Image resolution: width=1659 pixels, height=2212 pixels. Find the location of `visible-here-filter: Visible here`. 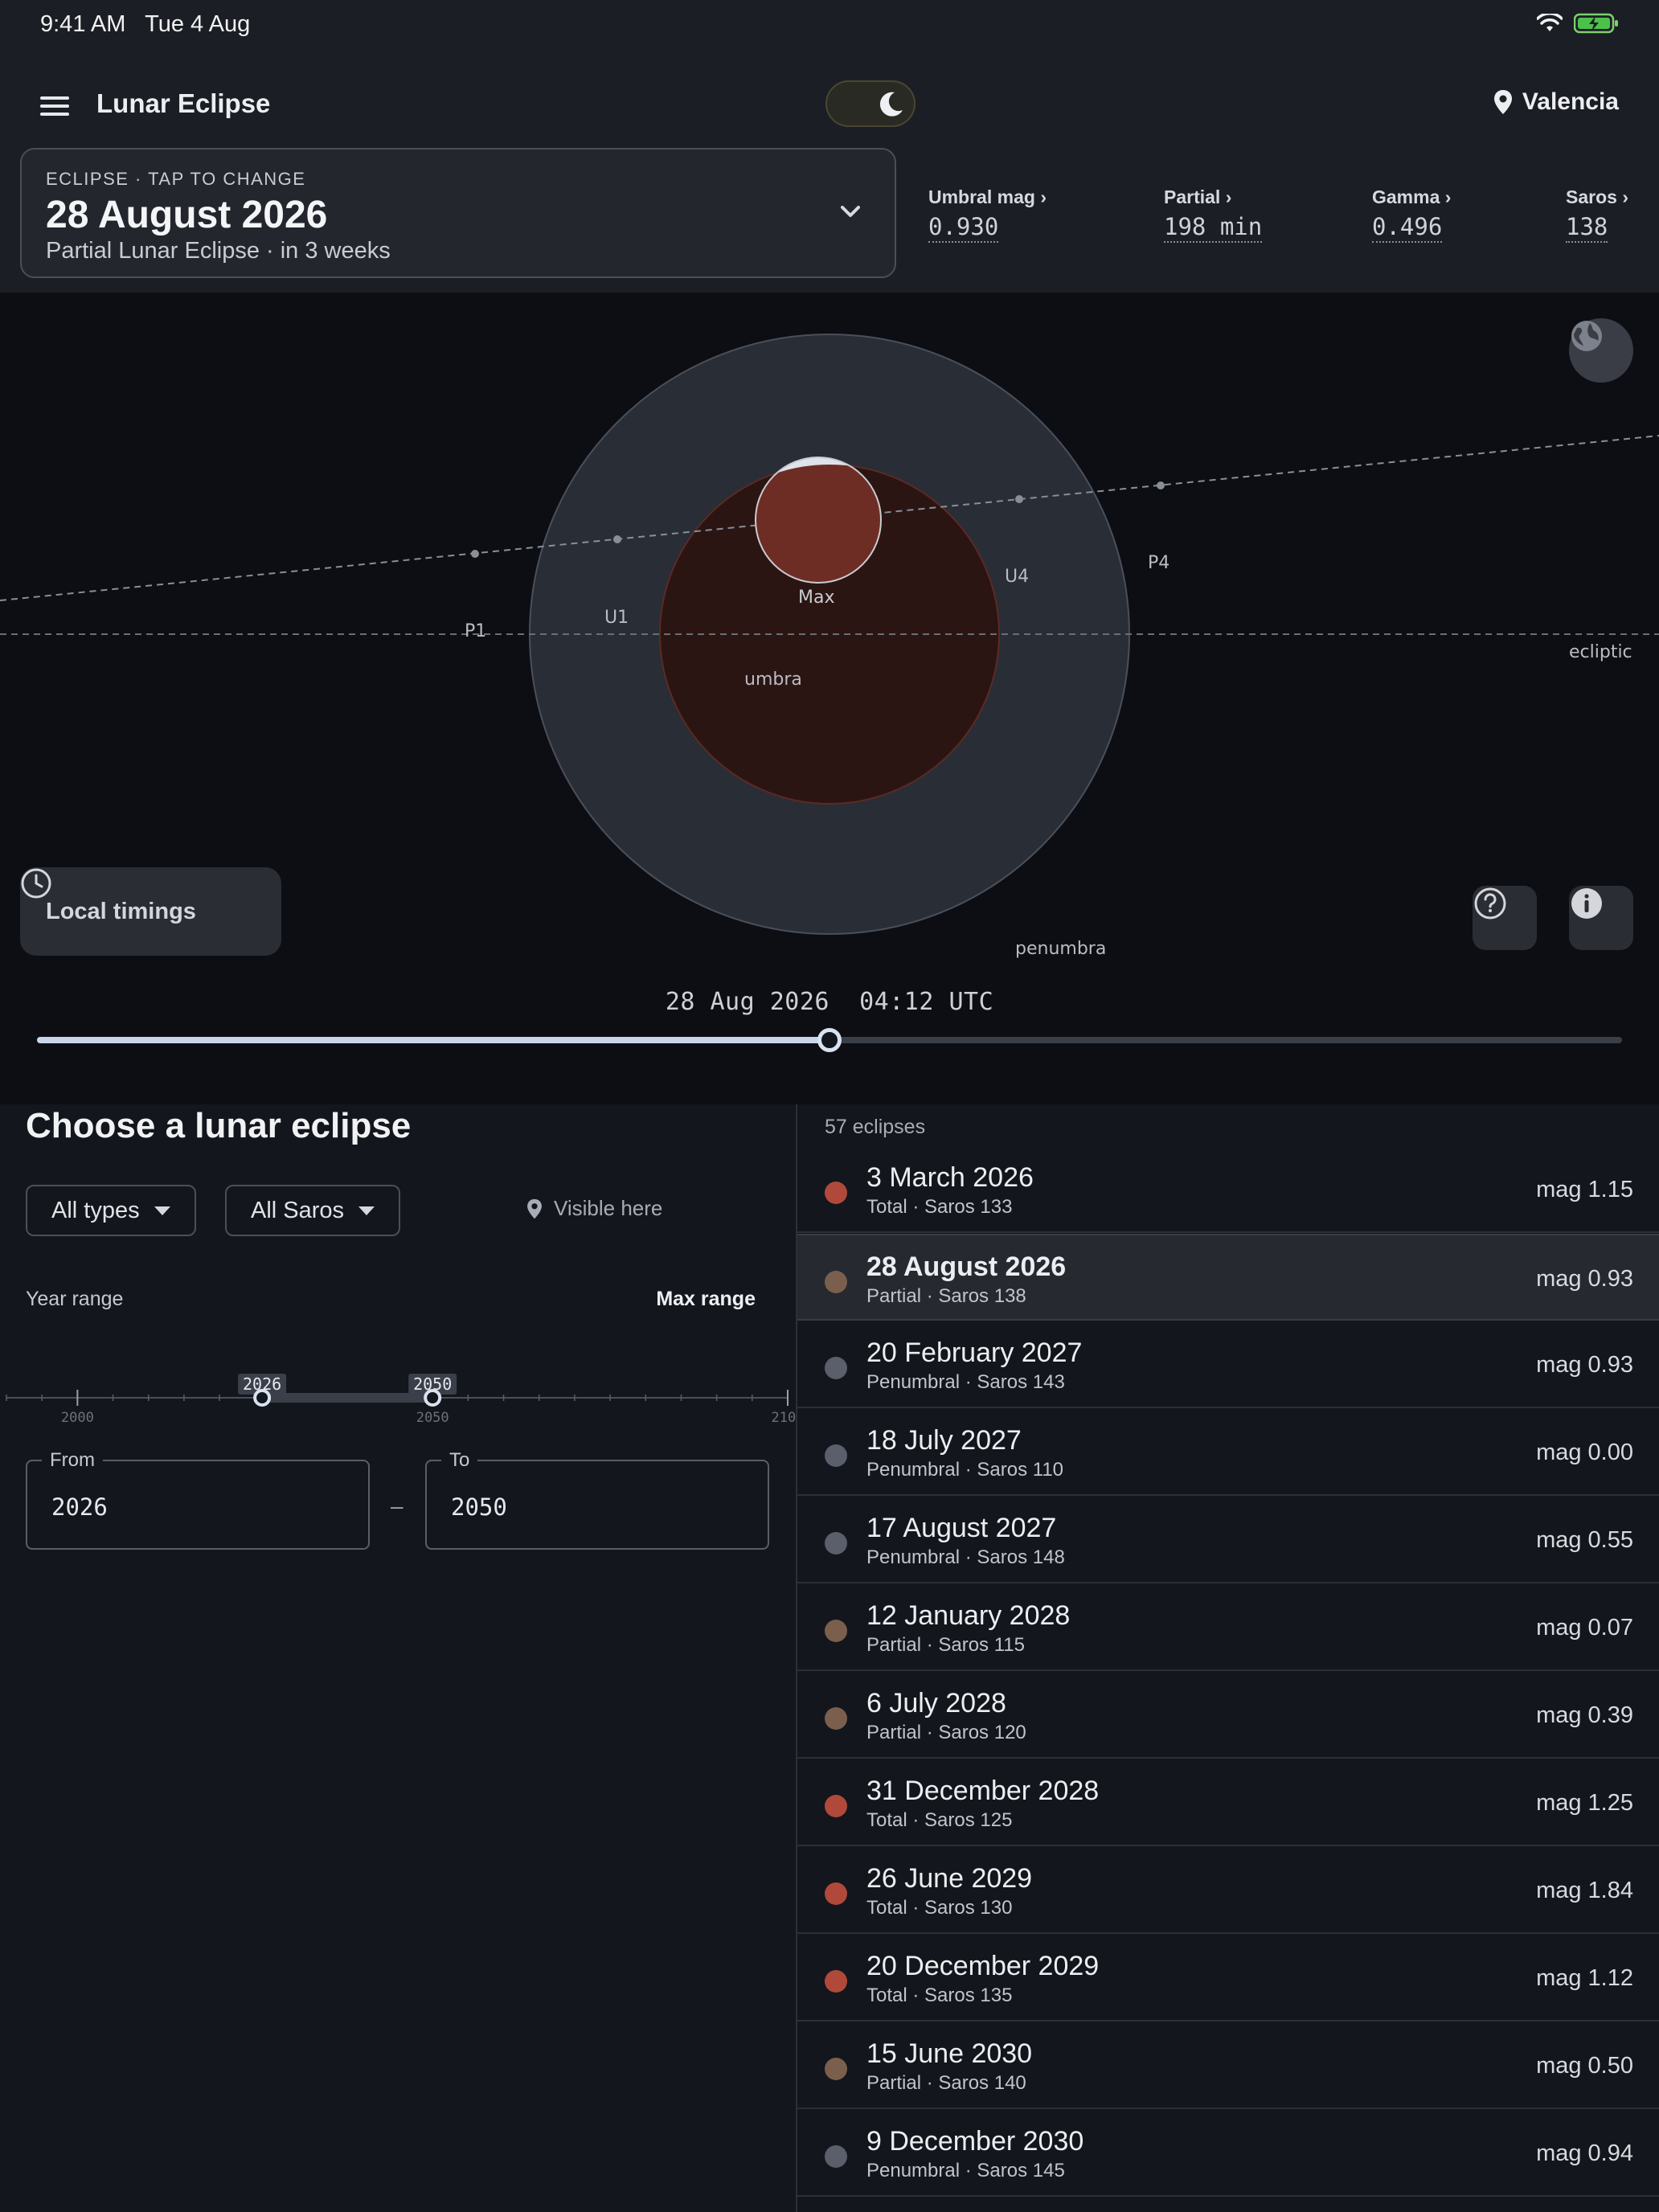

visible-here-filter: Visible here is located at coordinates (594, 1208).